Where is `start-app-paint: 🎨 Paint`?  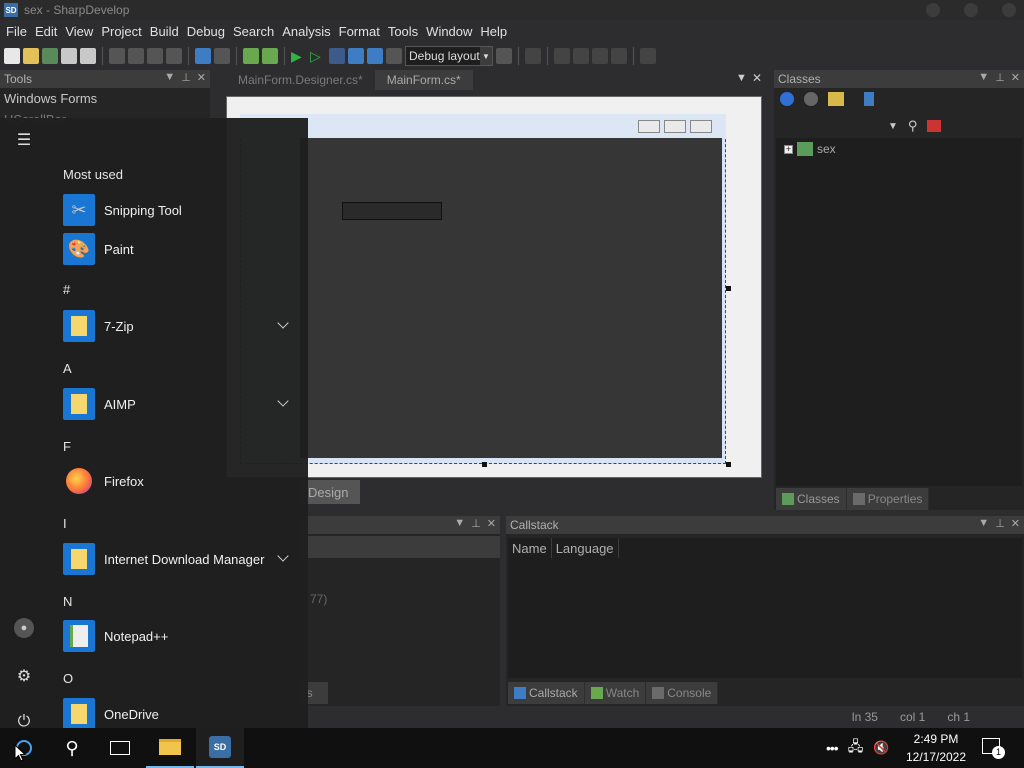 start-app-paint: 🎨 Paint is located at coordinates (178, 249).